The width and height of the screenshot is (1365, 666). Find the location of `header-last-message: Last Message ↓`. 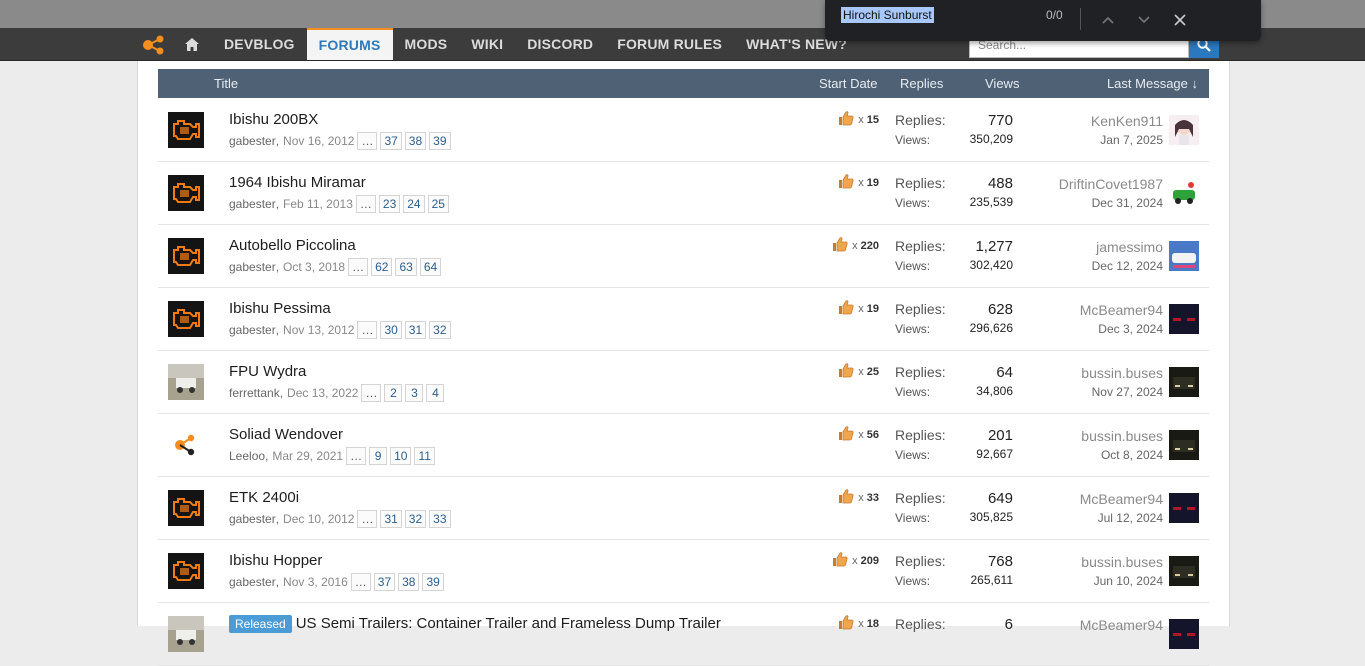

header-last-message: Last Message ↓ is located at coordinates (1152, 83).